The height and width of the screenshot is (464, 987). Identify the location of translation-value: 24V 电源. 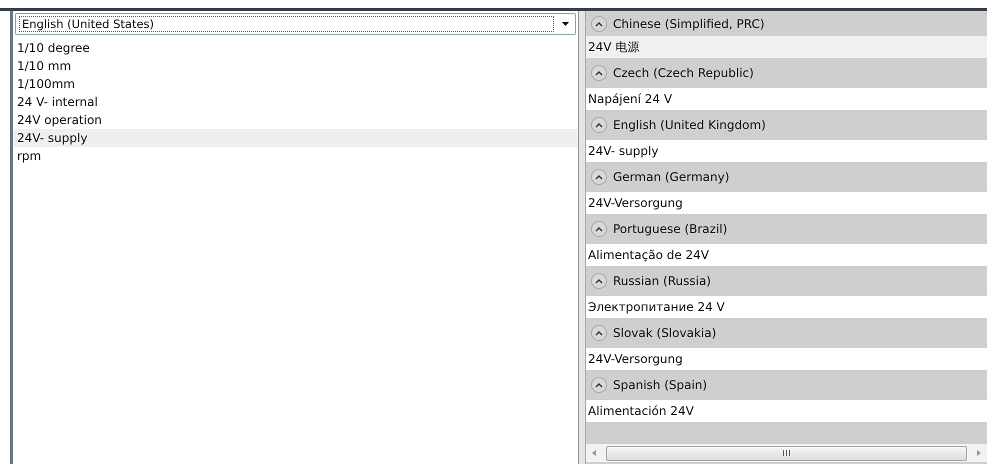
(786, 47).